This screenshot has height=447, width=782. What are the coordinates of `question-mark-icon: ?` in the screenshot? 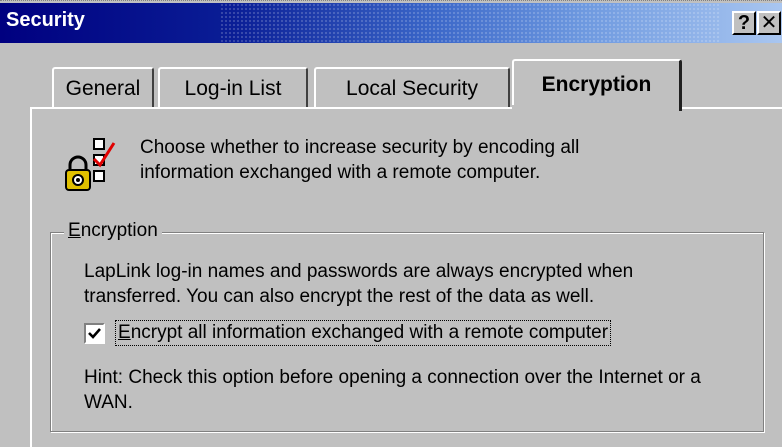 It's located at (744, 23).